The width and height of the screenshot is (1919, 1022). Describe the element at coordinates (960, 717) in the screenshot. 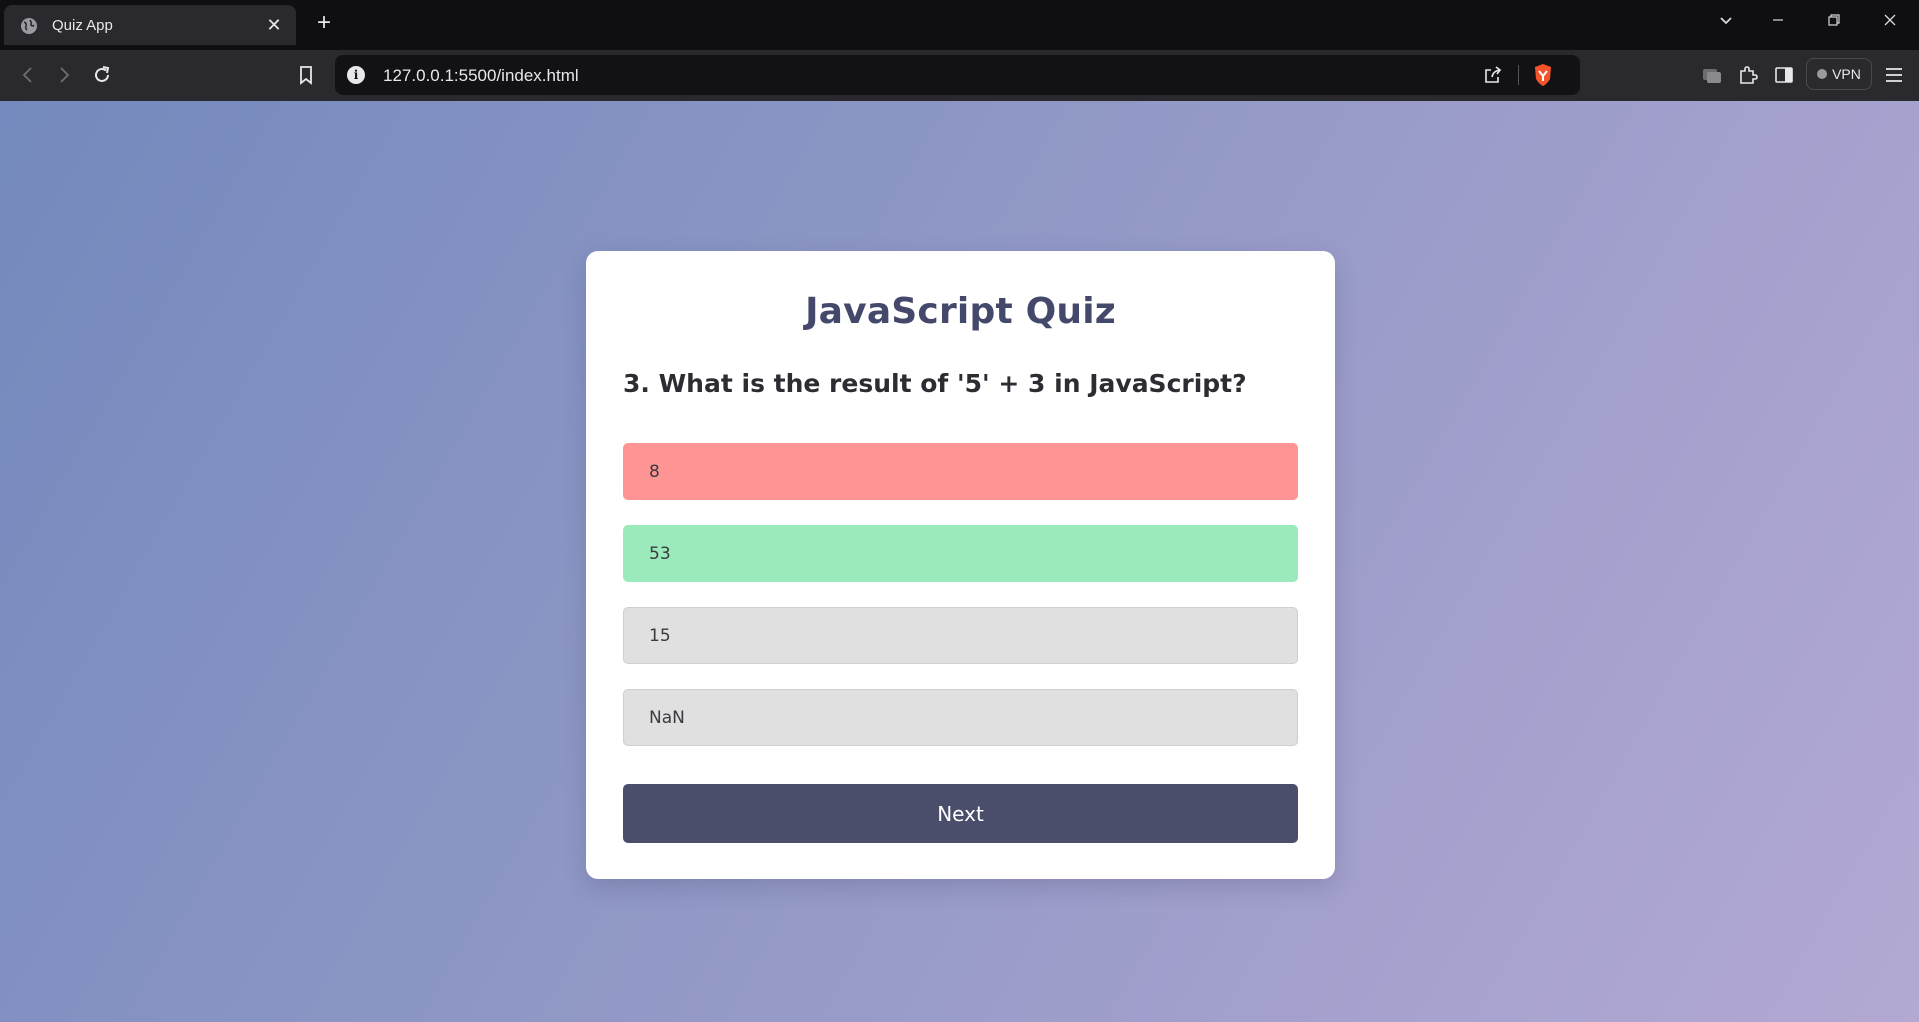

I see `answer-option-4: NaN` at that location.